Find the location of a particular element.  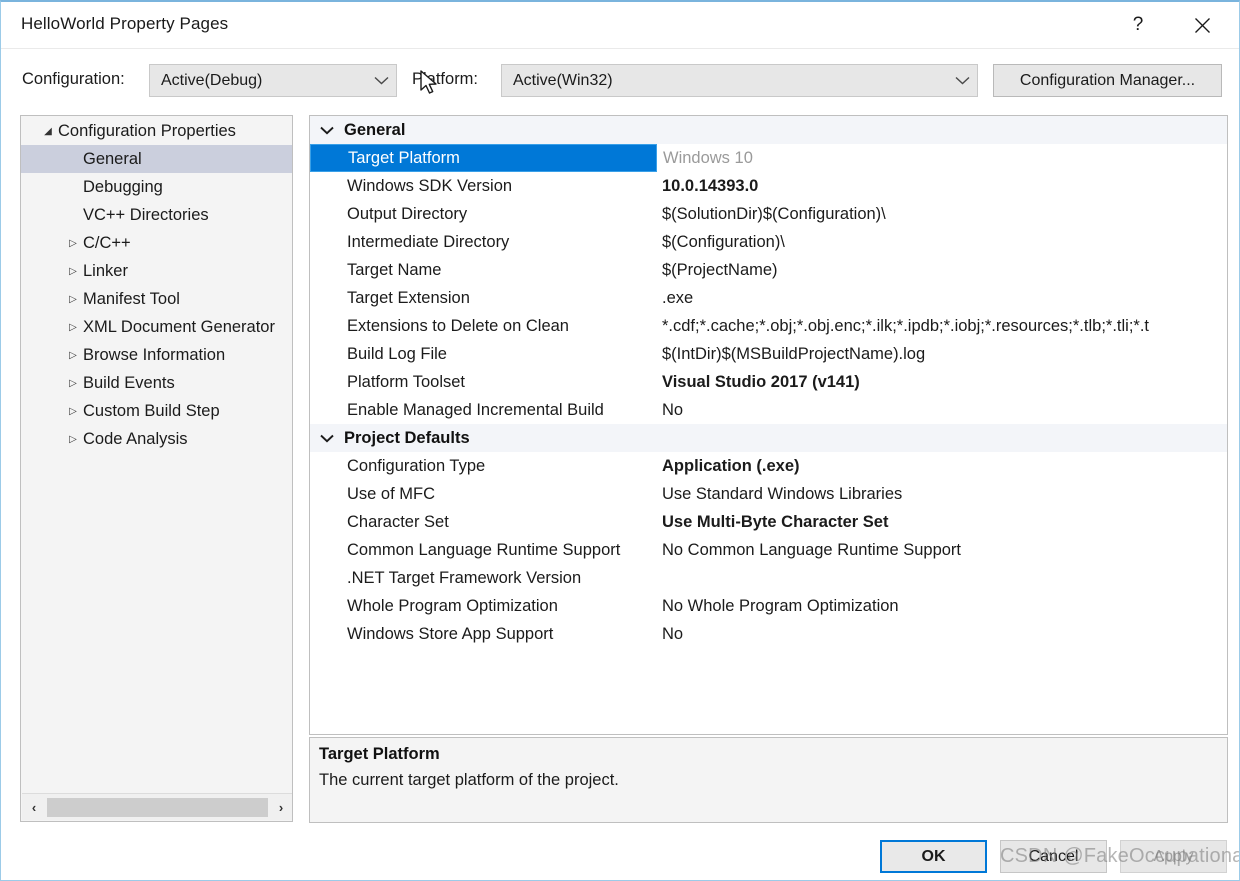

sidebar-item-label: Manifest Tool is located at coordinates (131, 298).